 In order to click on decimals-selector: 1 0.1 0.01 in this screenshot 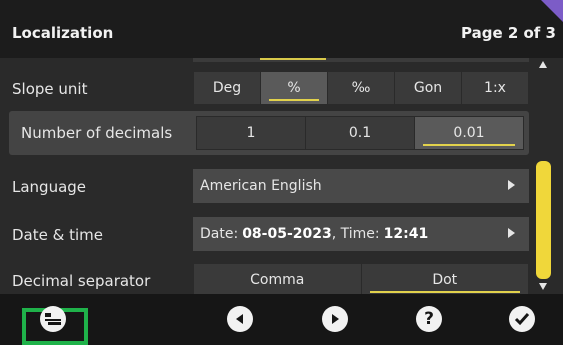, I will do `click(360, 133)`.